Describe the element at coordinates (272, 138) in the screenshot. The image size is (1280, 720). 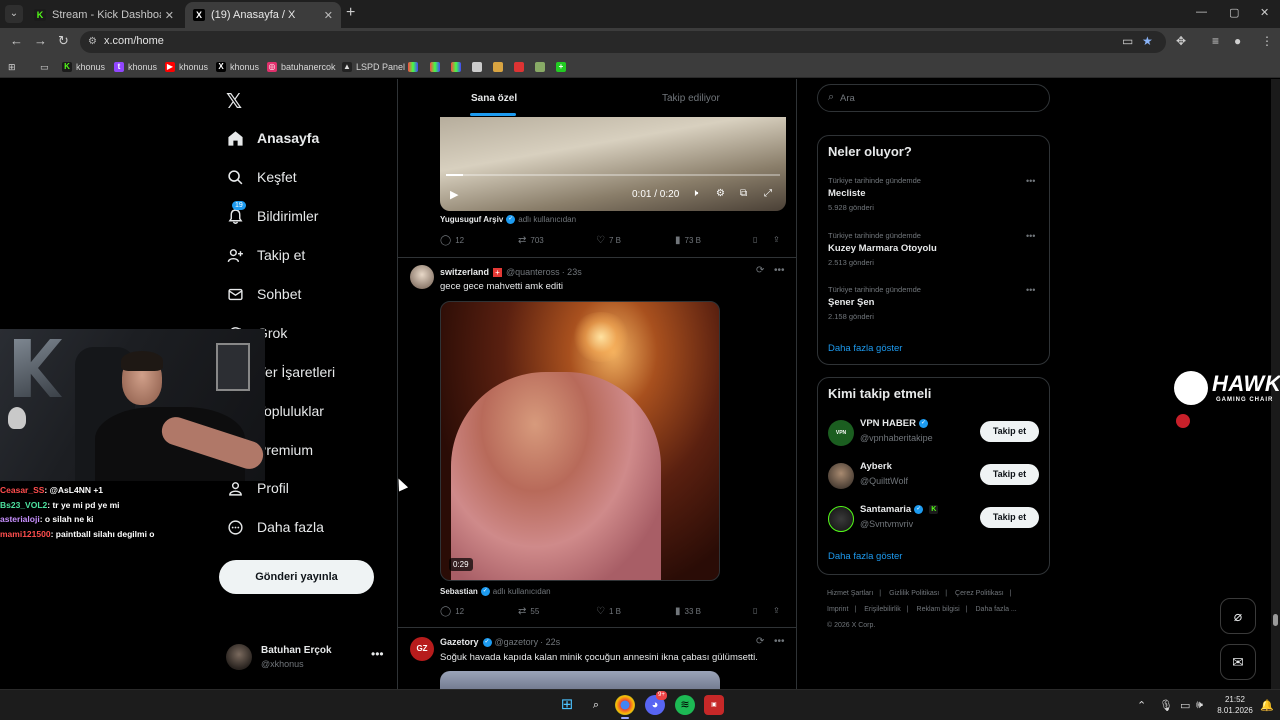
I see `nav-home: Anasayfa` at that location.